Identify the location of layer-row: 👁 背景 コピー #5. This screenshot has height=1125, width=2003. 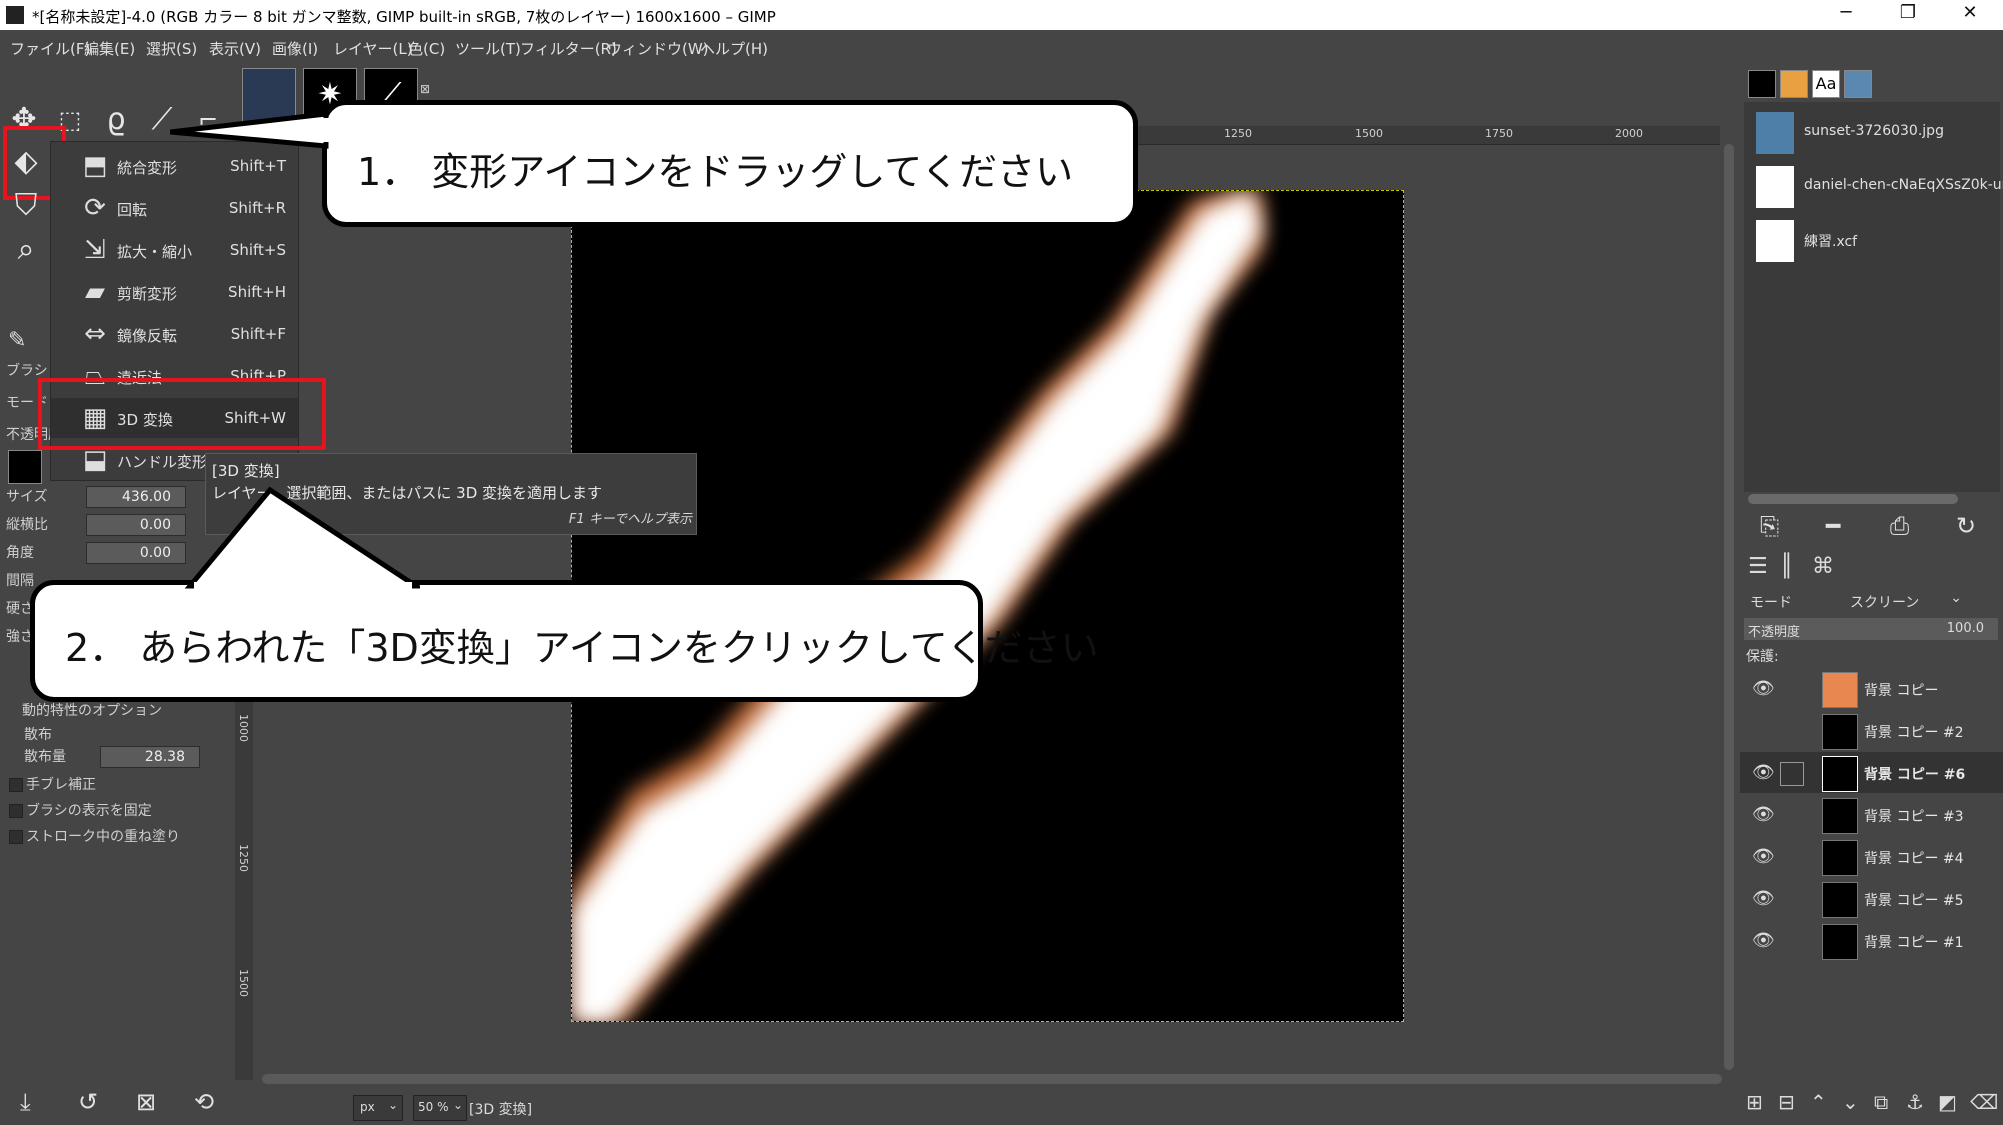
(1871, 898).